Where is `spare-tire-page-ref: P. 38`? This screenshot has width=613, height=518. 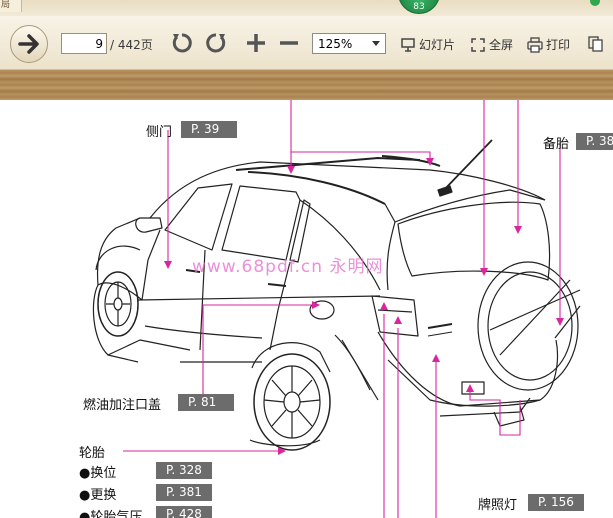
spare-tire-page-ref: P. 38 is located at coordinates (594, 141).